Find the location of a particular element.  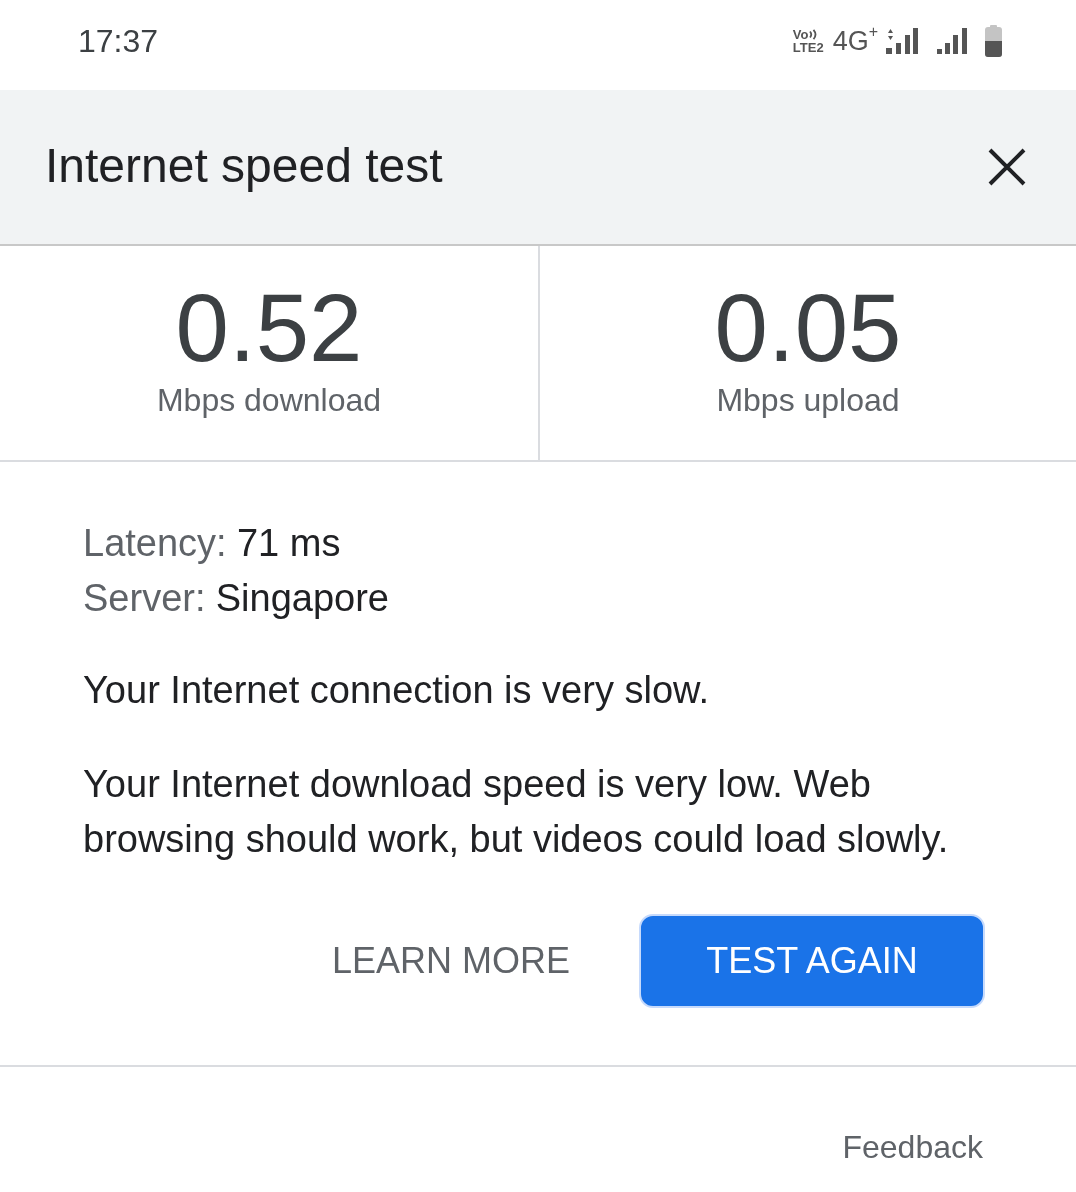

dialog-title: Internet speed test is located at coordinates (244, 166).